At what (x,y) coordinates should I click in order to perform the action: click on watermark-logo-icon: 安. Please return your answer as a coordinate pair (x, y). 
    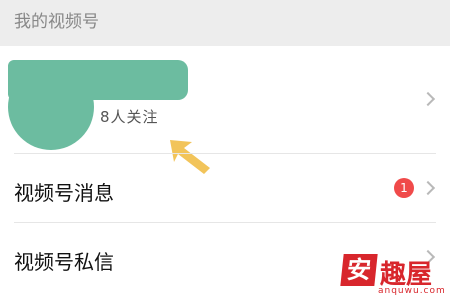
    Looking at the image, I should click on (359, 270).